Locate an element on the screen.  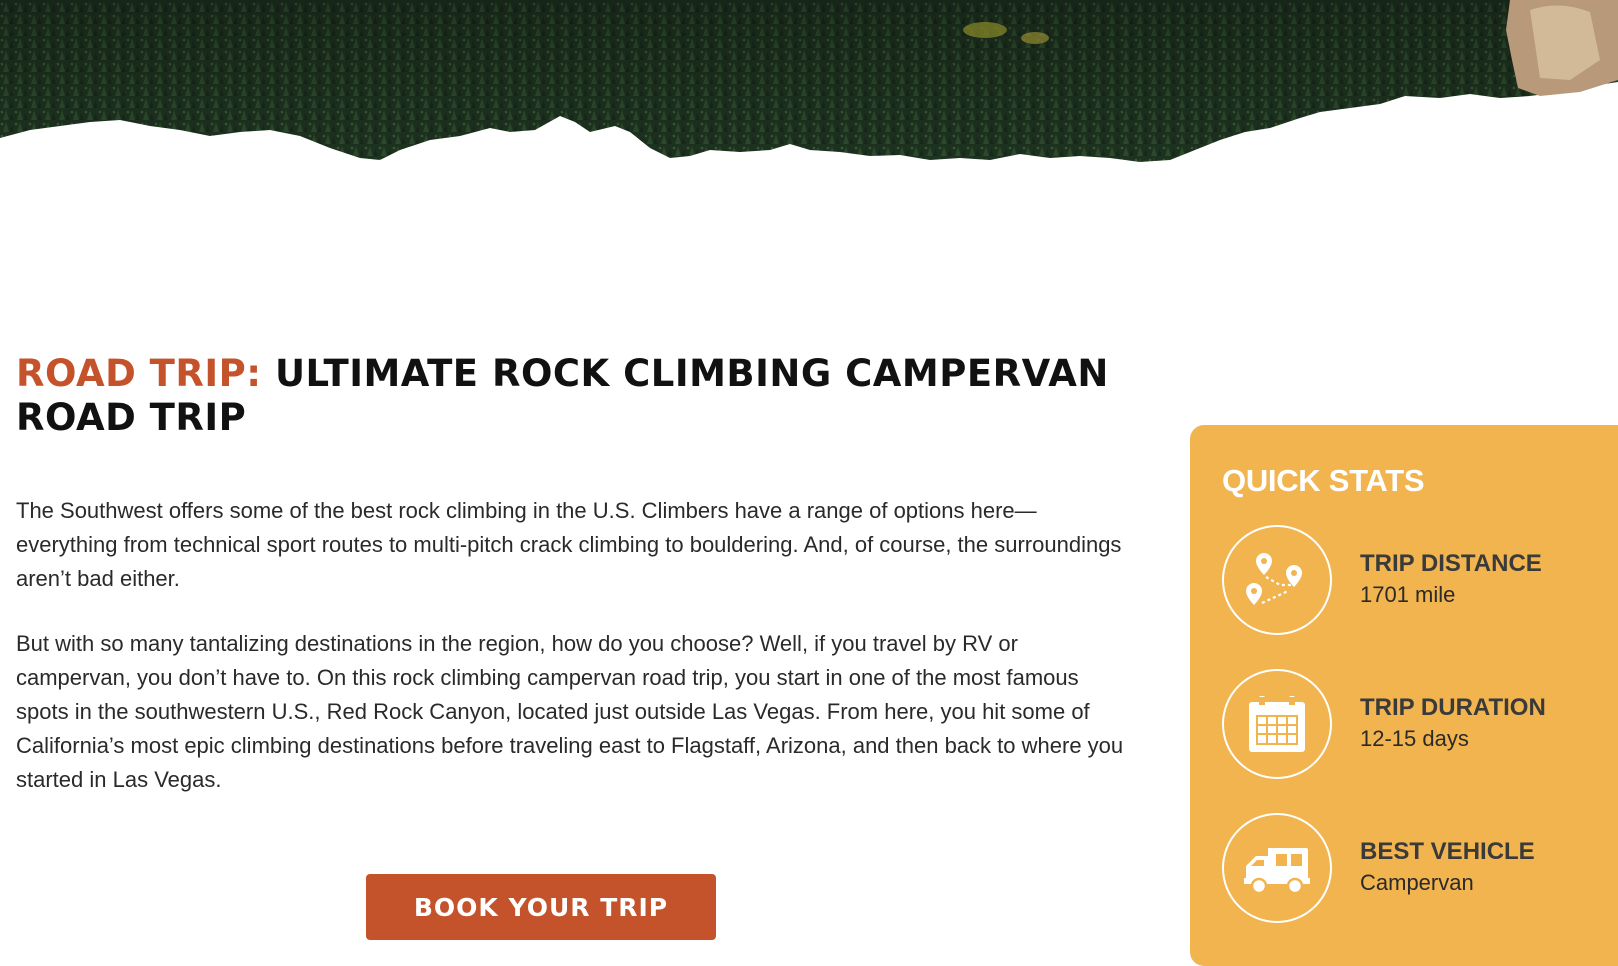
trip-duration-label: TRIP DURATION is located at coordinates (1453, 707).